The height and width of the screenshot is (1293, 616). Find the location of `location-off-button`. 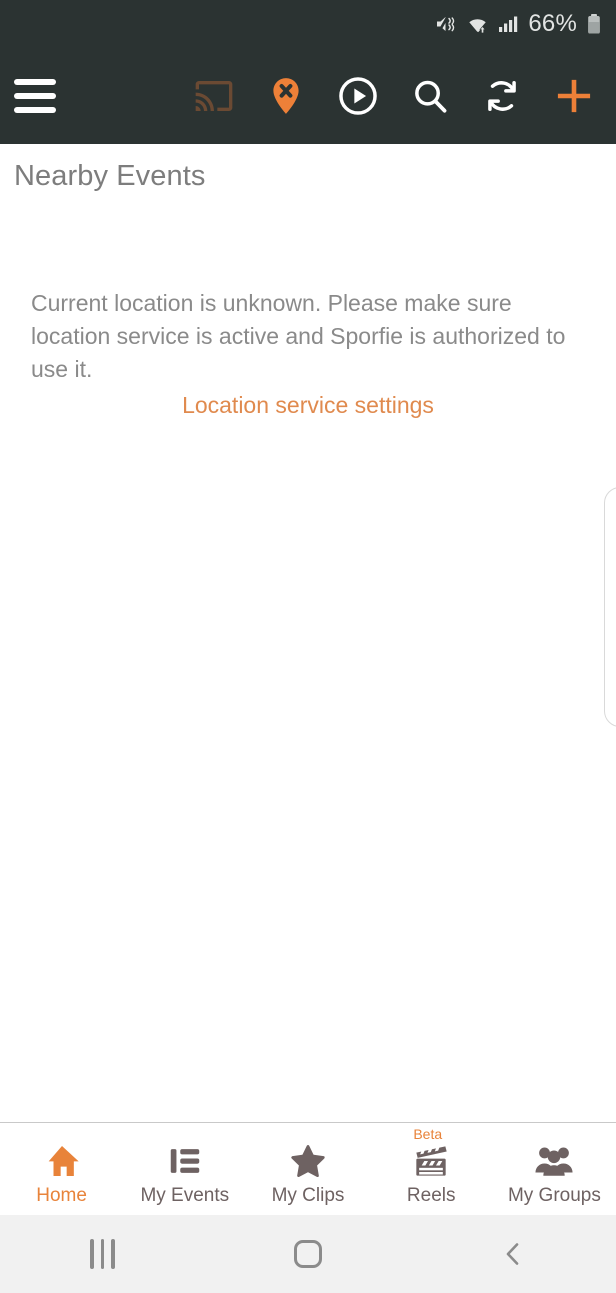

location-off-button is located at coordinates (286, 96).